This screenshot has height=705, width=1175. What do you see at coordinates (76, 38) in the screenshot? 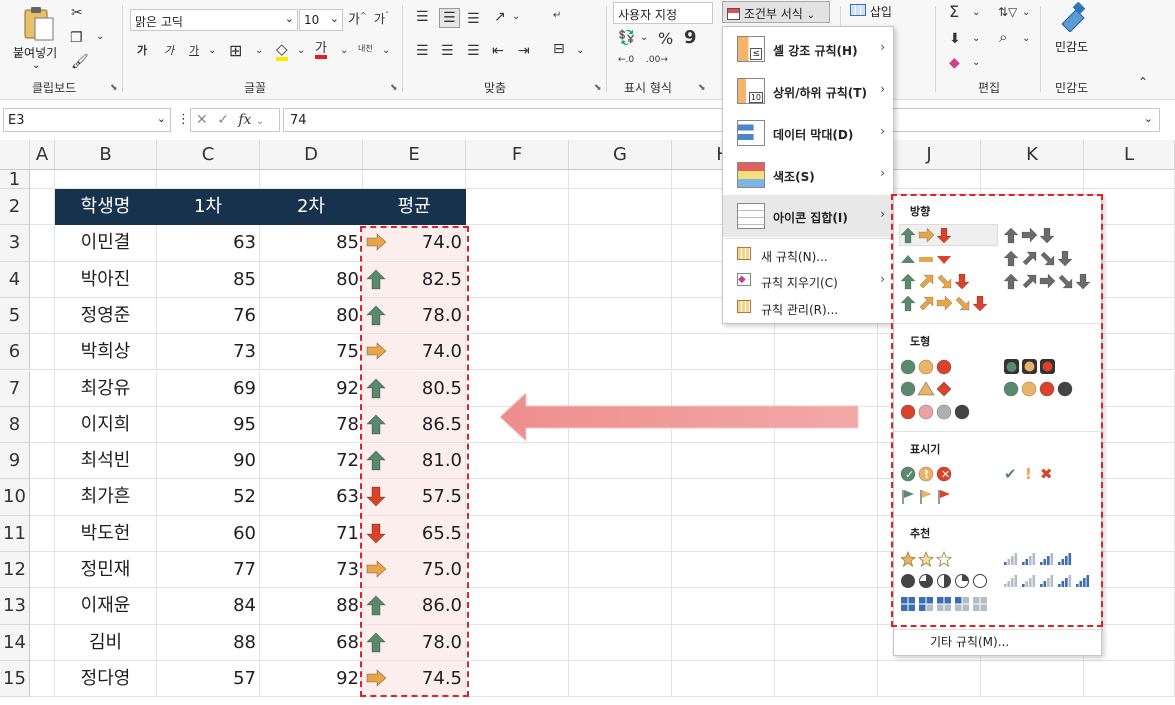
I see `copy-icon: ❐` at bounding box center [76, 38].